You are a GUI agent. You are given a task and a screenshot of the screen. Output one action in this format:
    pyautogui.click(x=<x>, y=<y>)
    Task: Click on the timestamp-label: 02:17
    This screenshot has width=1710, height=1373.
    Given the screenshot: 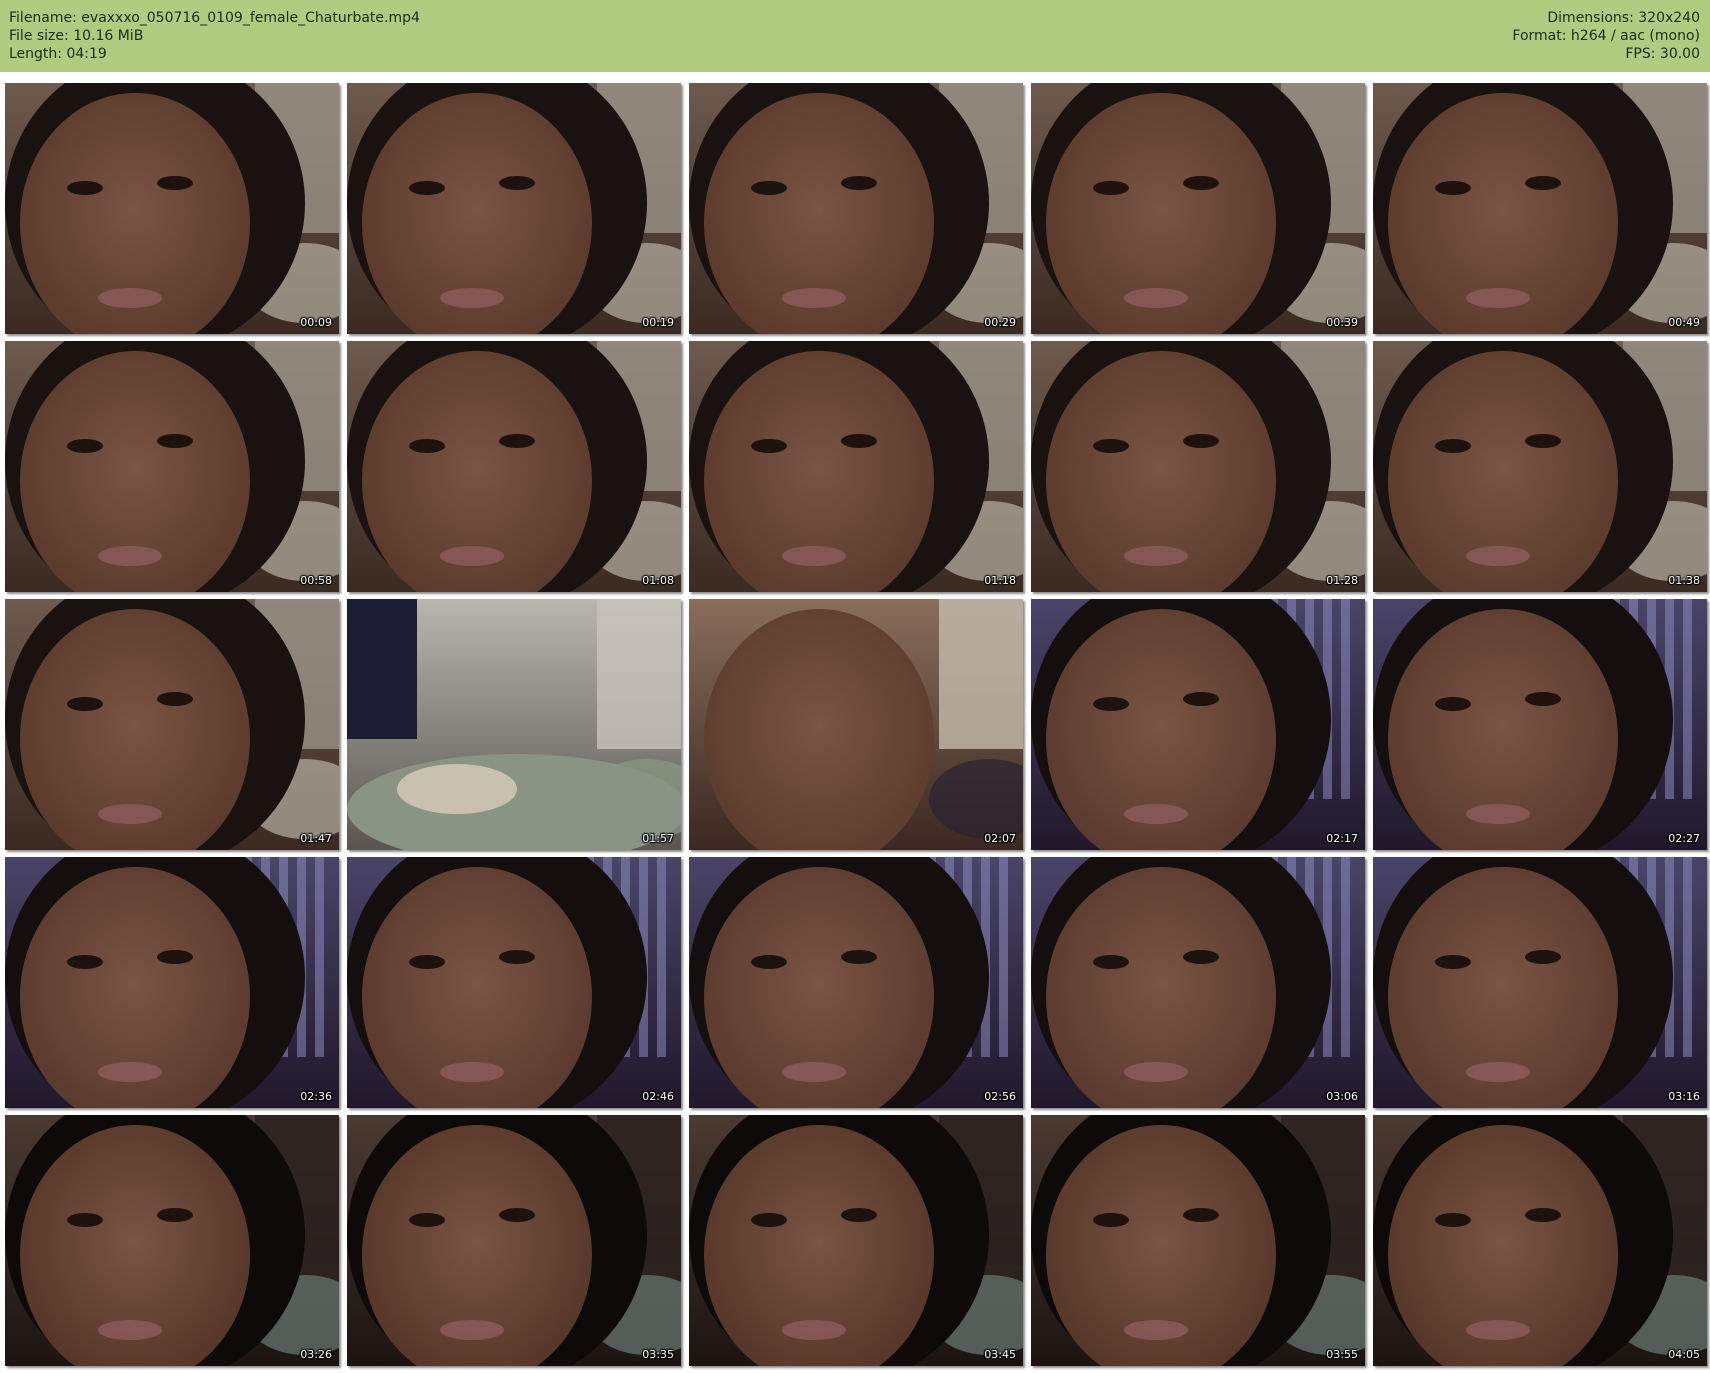 What is the action you would take?
    pyautogui.click(x=1342, y=838)
    